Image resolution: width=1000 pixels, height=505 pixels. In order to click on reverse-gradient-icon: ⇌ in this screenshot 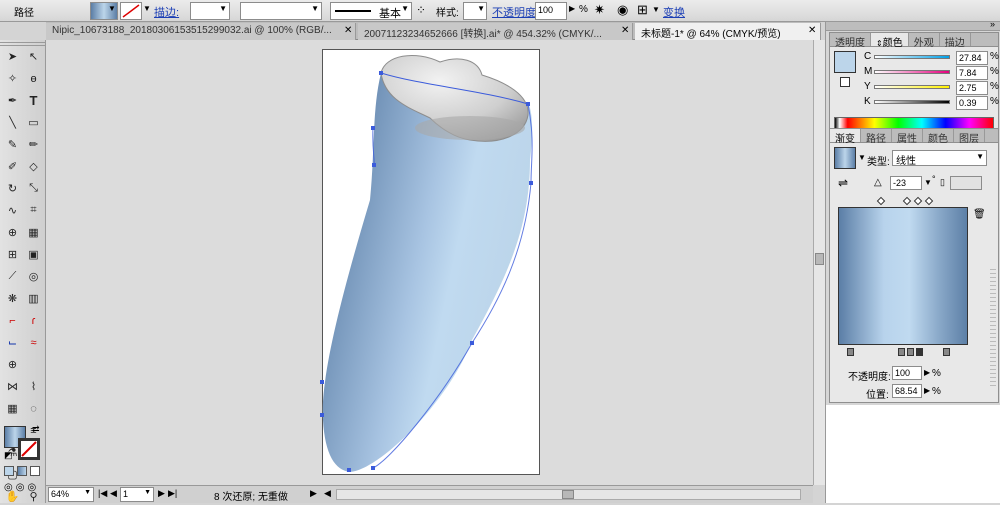, I will do `click(843, 183)`.